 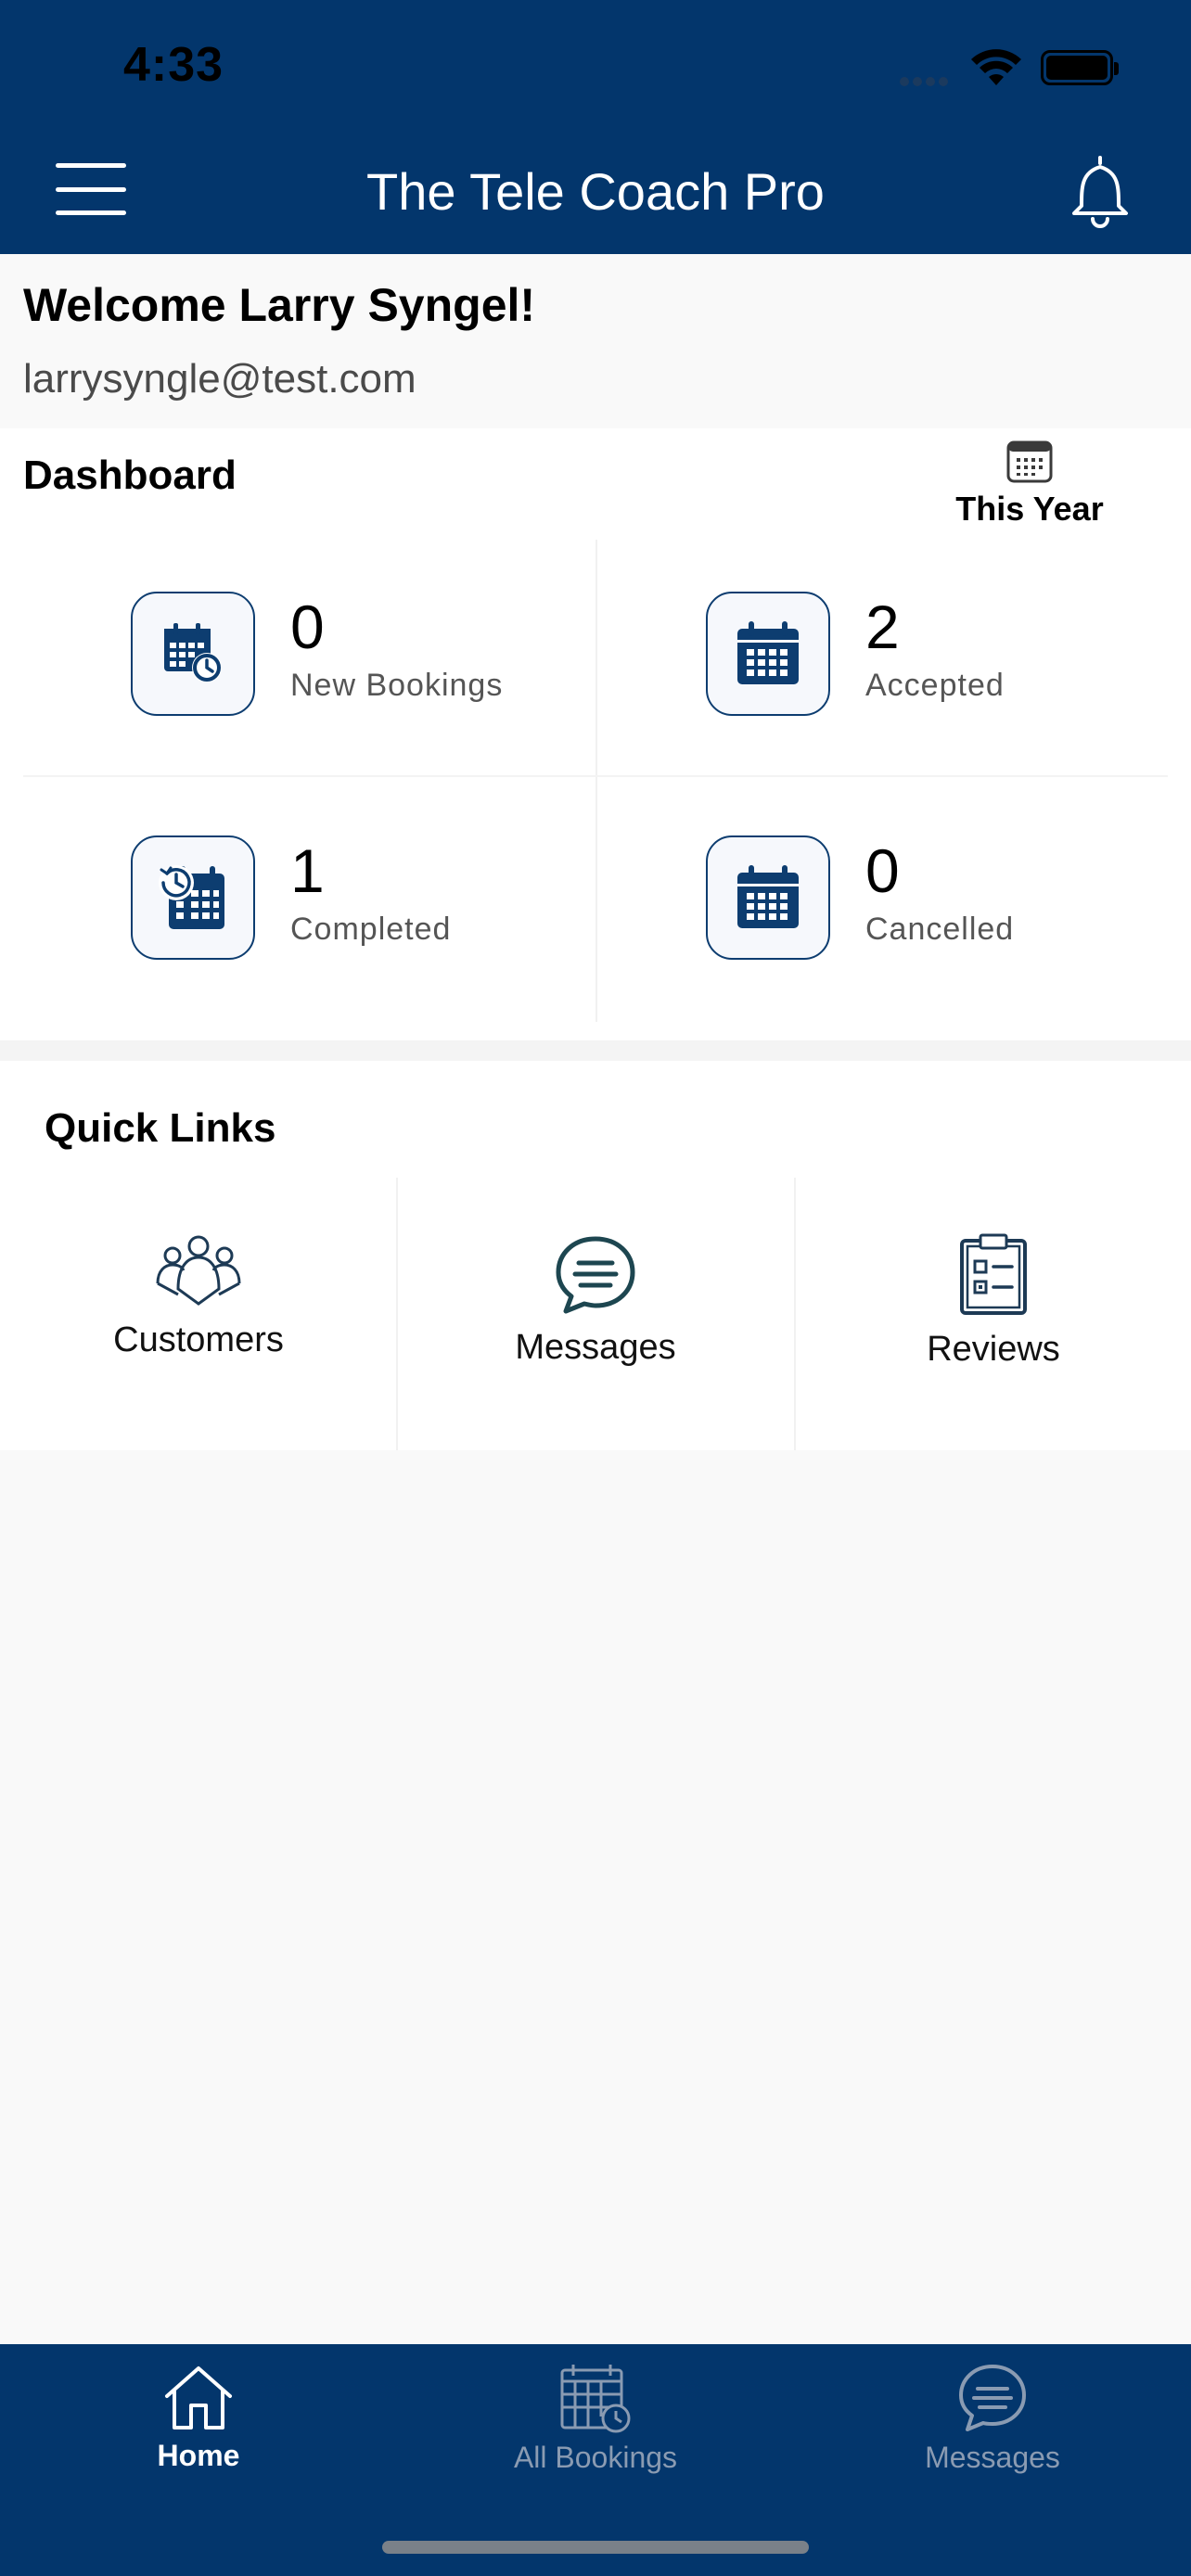 I want to click on tab-home: Home, so click(x=198, y=2418).